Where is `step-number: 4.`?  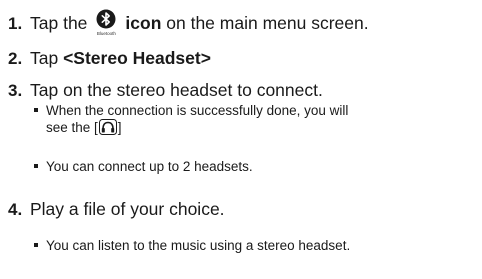 step-number: 4. is located at coordinates (15, 209).